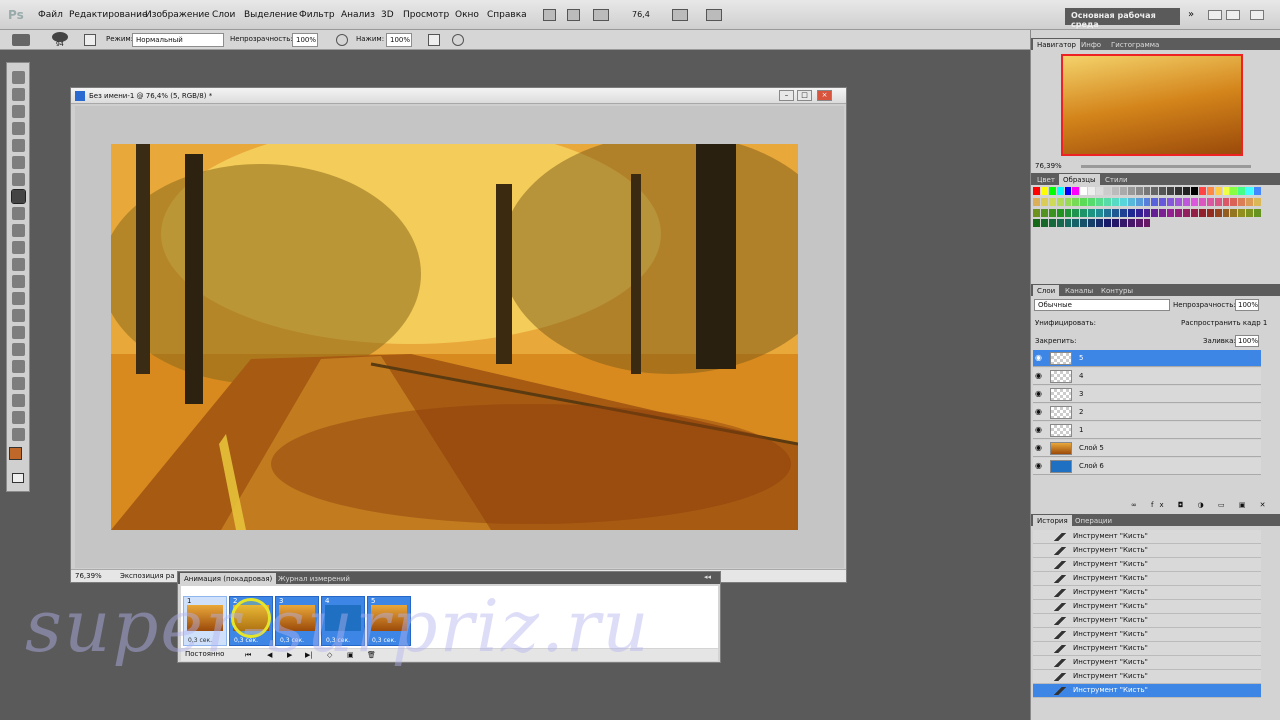 The image size is (1280, 720). I want to click on airbrush-icon, so click(434, 40).